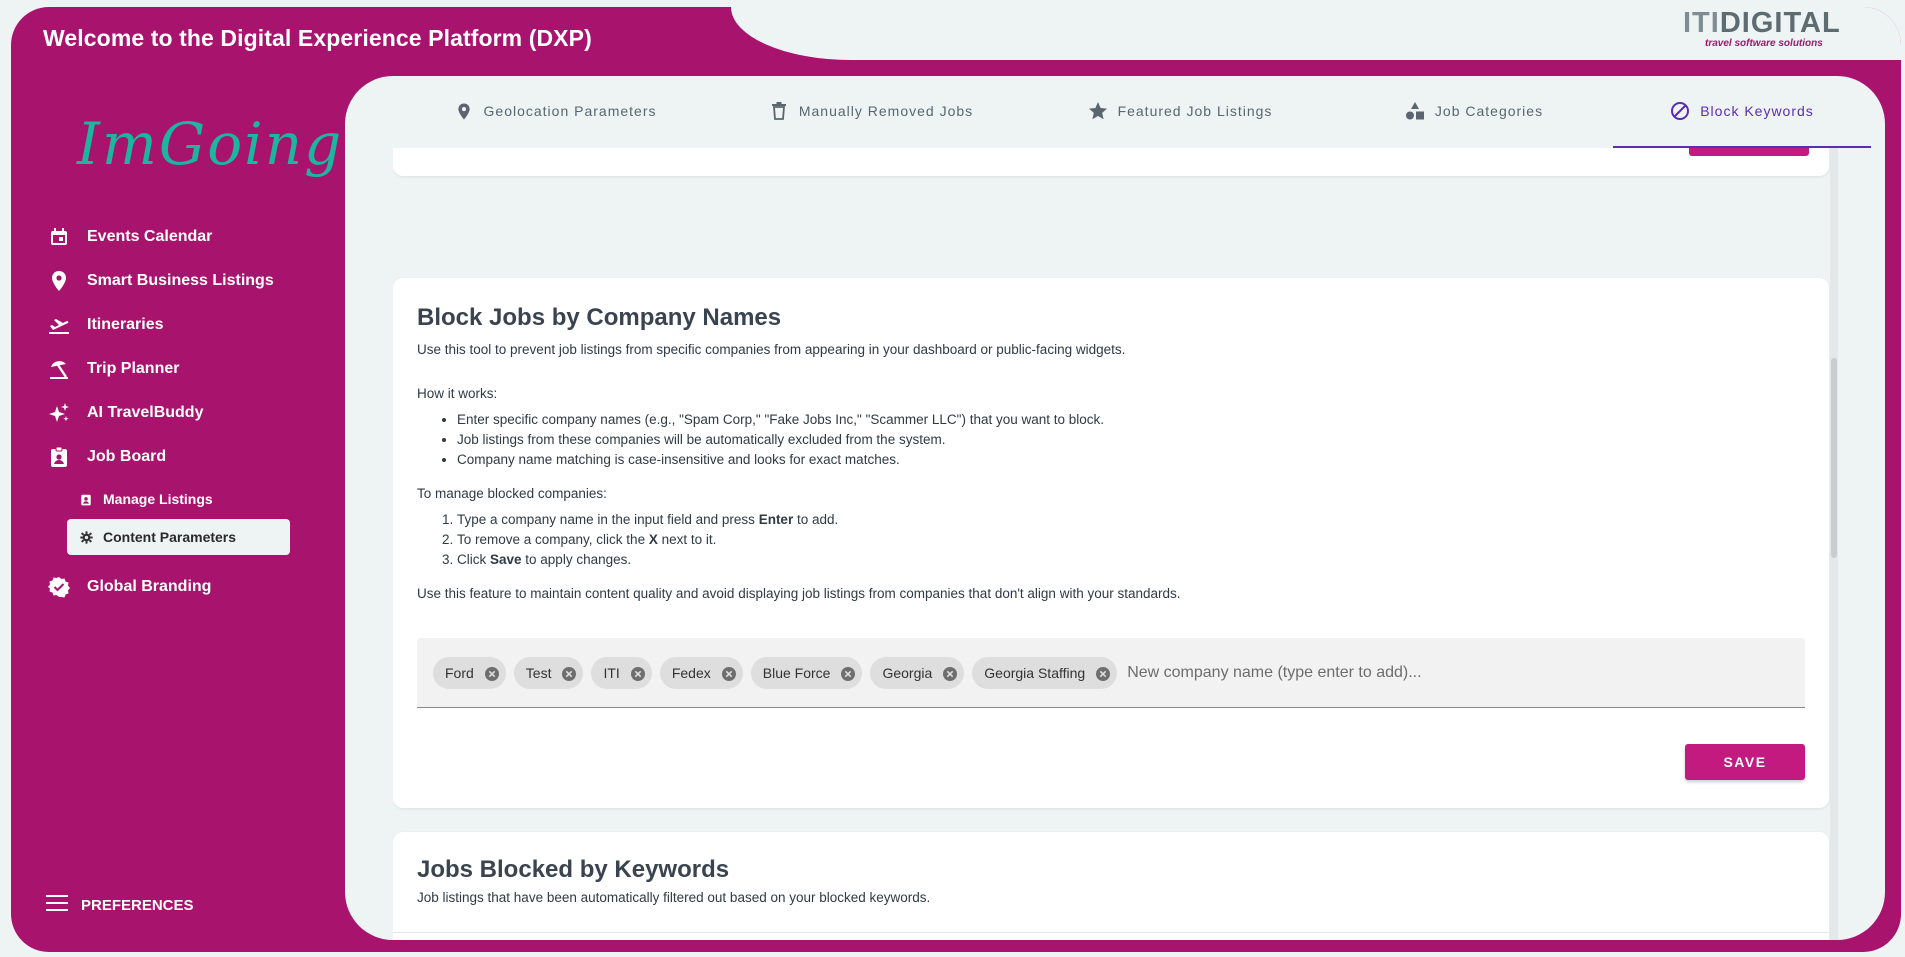 This screenshot has width=1905, height=957. Describe the element at coordinates (210, 144) in the screenshot. I see `imgoing-logo: ImGoing` at that location.